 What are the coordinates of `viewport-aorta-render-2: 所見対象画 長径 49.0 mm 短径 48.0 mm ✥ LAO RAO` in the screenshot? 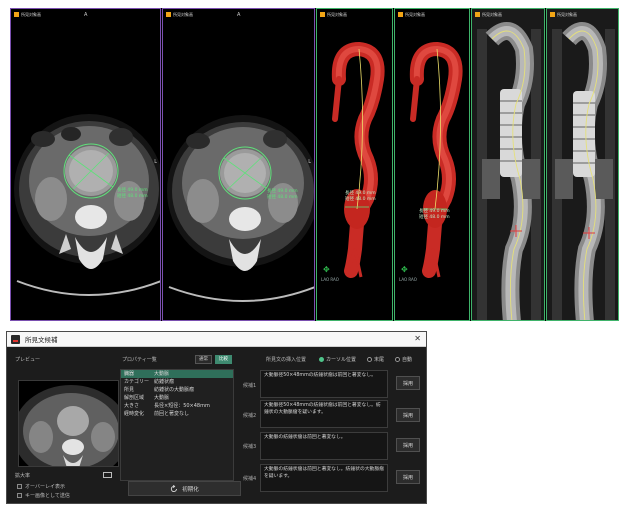 It's located at (432, 164).